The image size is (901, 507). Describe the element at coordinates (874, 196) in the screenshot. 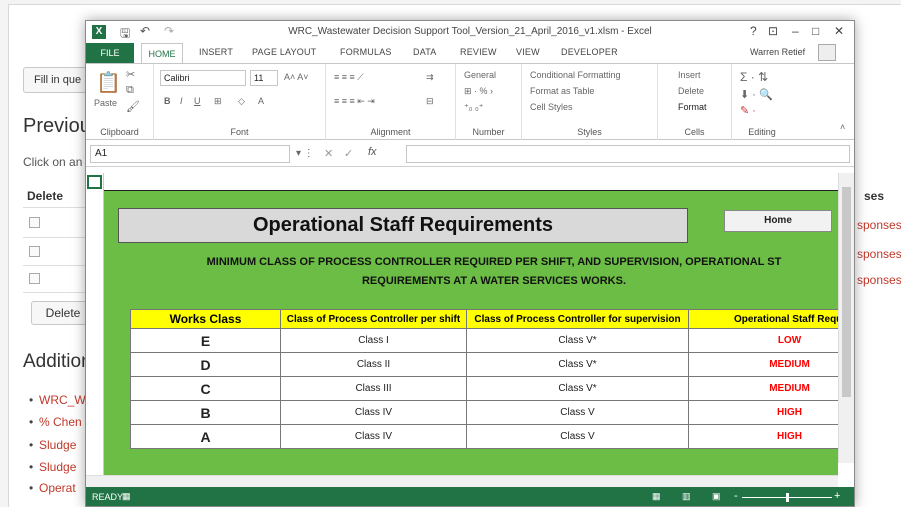

I see `responses-column-header: ses` at that location.